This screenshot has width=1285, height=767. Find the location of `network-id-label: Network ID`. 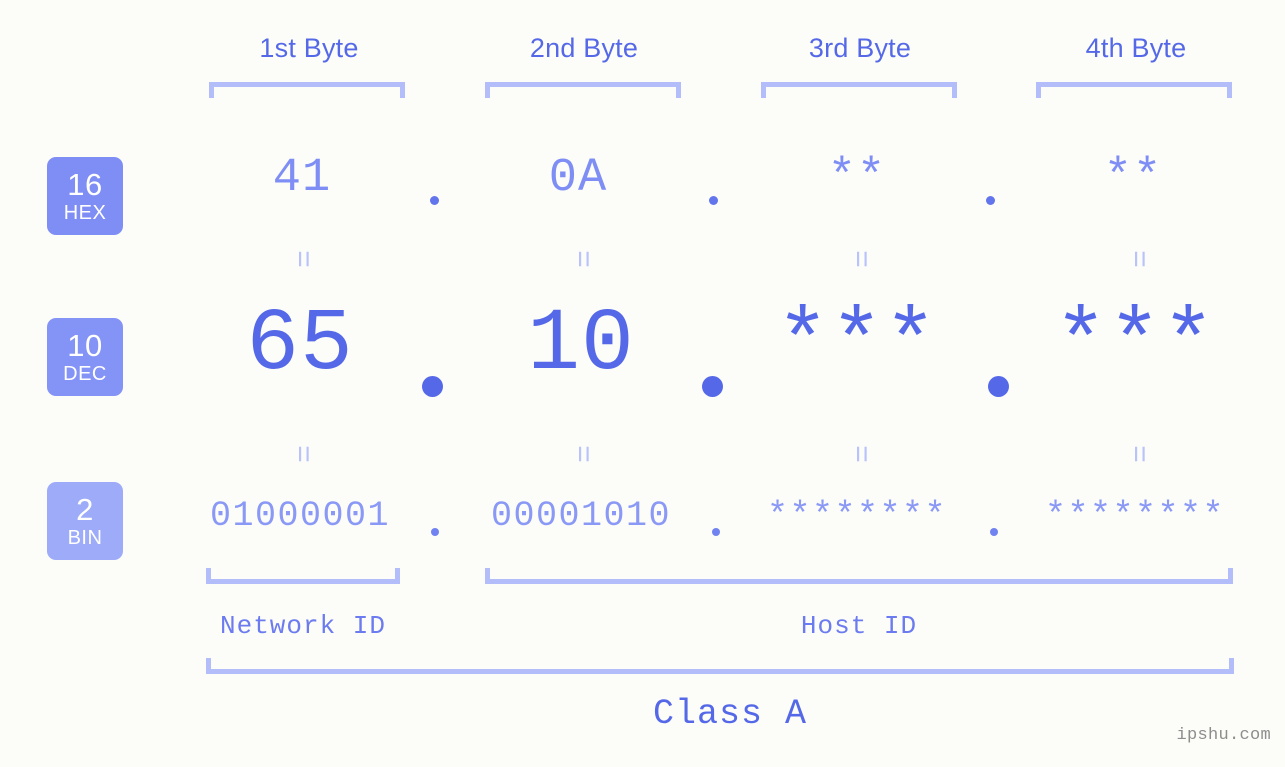

network-id-label: Network ID is located at coordinates (303, 626).